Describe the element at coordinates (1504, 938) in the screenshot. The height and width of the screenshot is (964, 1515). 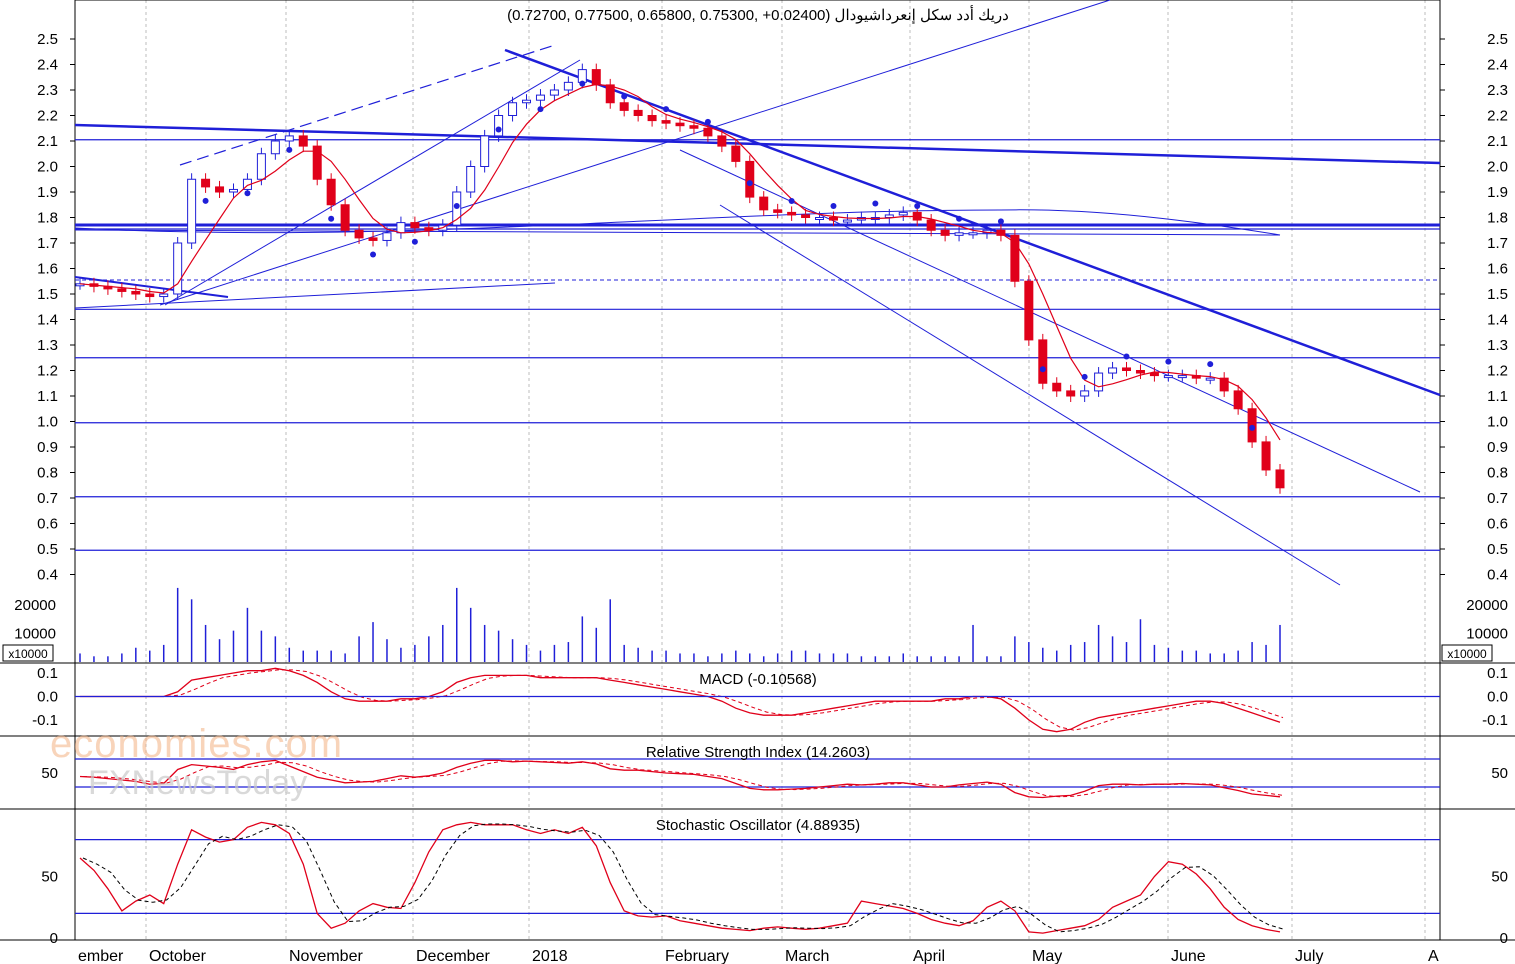
I see `stochastic-tick-label: 0` at that location.